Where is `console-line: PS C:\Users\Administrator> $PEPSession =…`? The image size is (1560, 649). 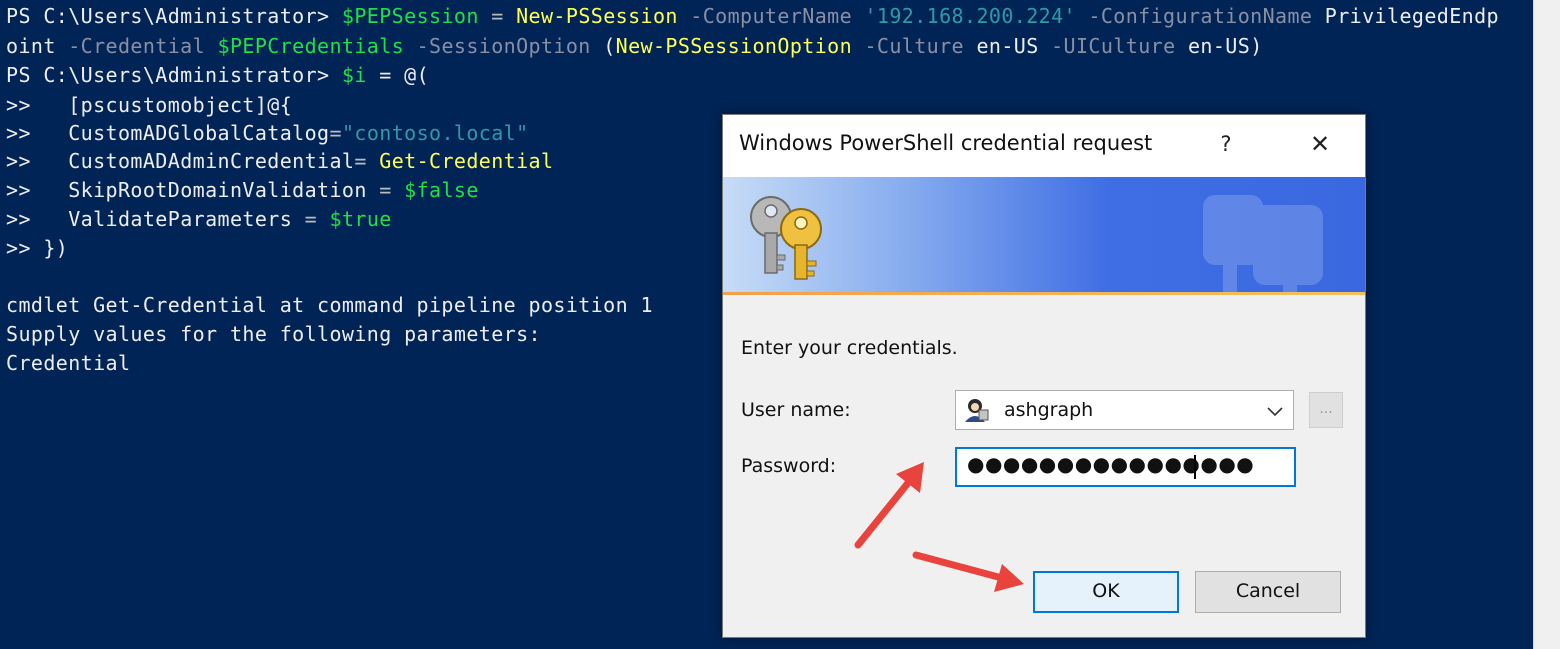 console-line: PS C:\Users\Administrator> $PEPSession =… is located at coordinates (752, 16).